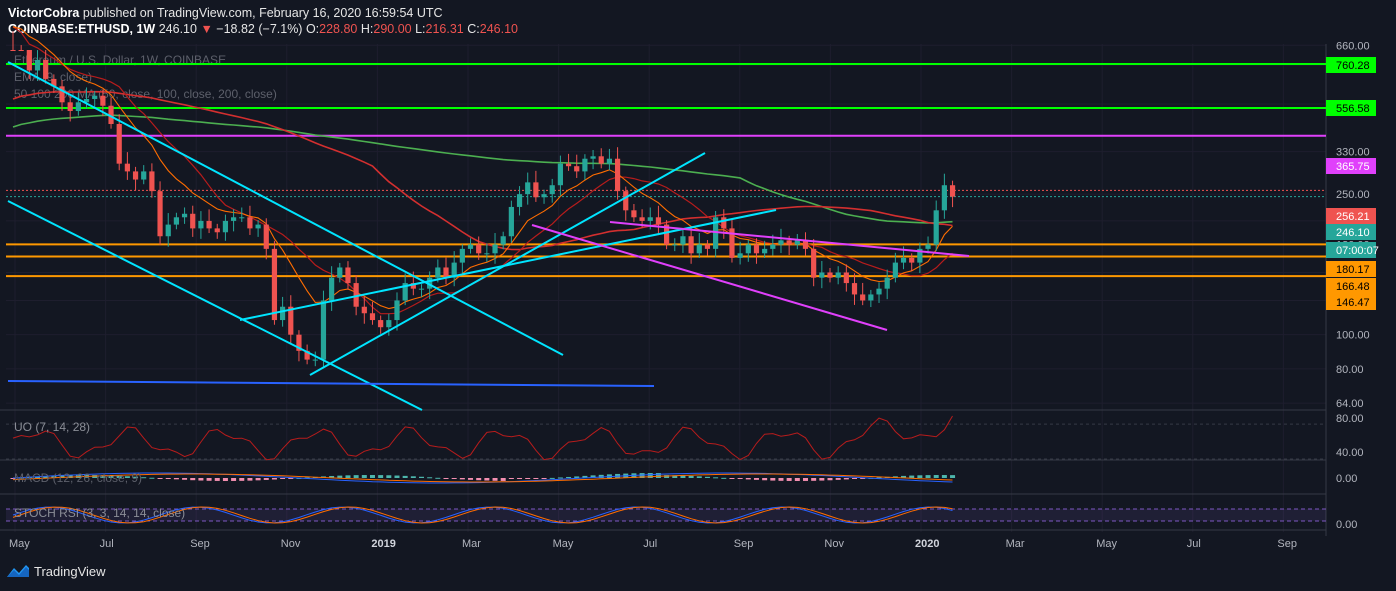 This screenshot has height=591, width=1396. Describe the element at coordinates (1353, 217) in the screenshot. I see `price-tag-label: 256.21` at that location.